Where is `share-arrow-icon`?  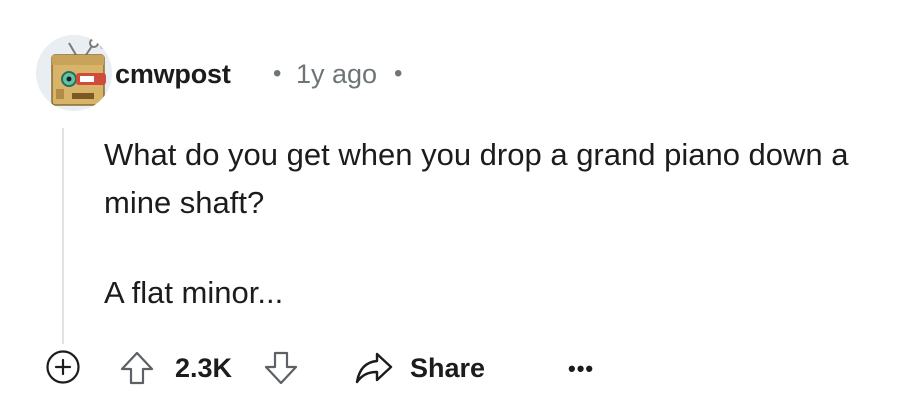
share-arrow-icon is located at coordinates (374, 368).